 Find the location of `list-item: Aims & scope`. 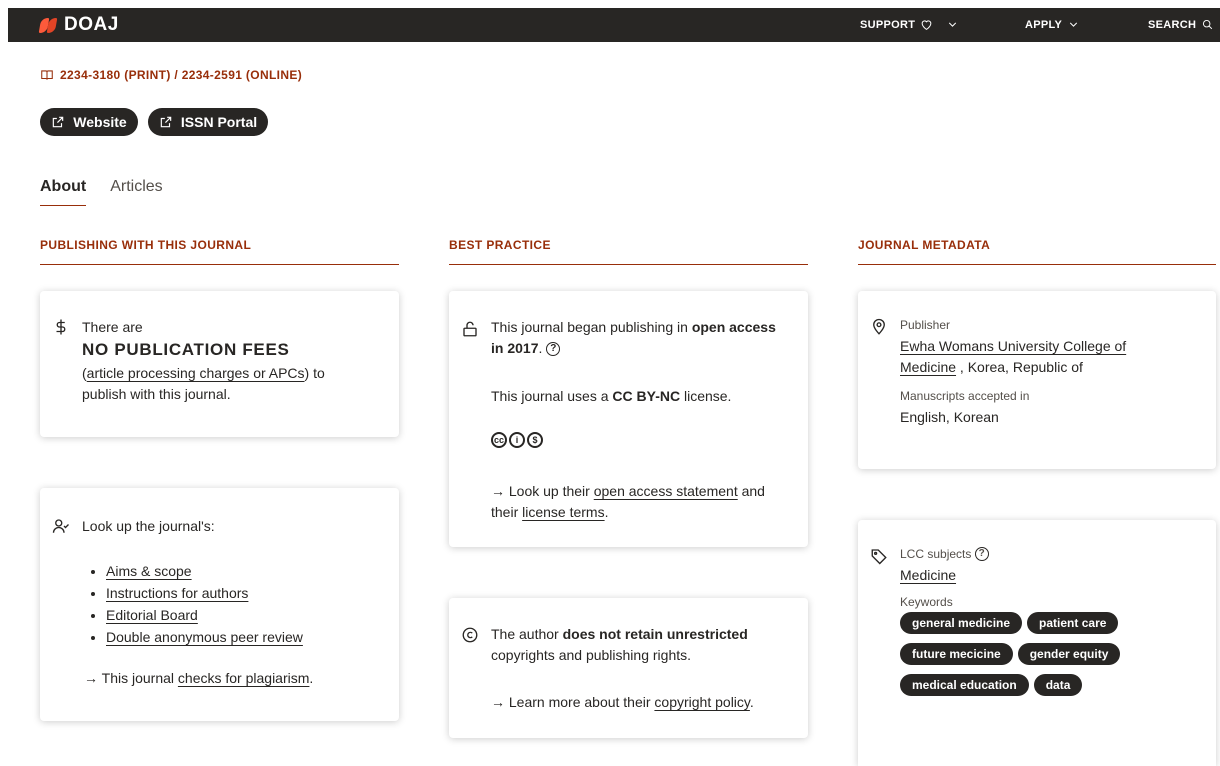

list-item: Aims & scope is located at coordinates (204, 571).